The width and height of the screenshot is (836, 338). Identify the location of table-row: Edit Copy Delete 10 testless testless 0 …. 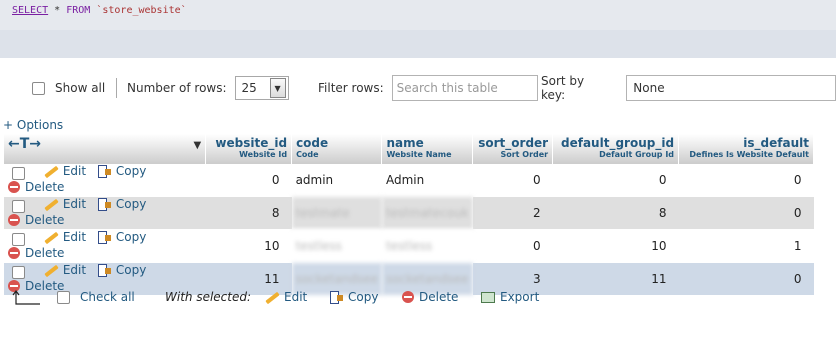
(409, 246).